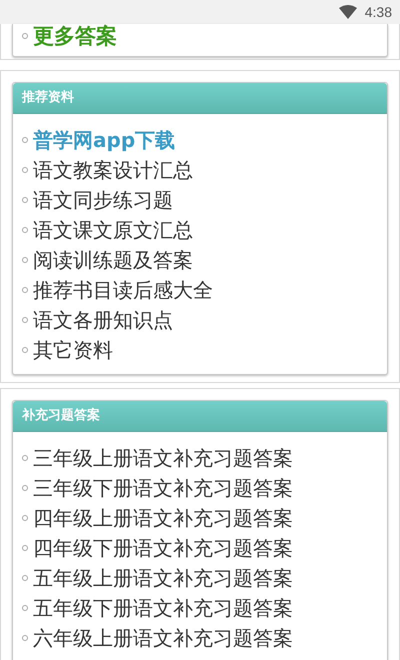 This screenshot has height=660, width=400. Describe the element at coordinates (163, 488) in the screenshot. I see `link: 三年级下册语文补充习题答案` at that location.